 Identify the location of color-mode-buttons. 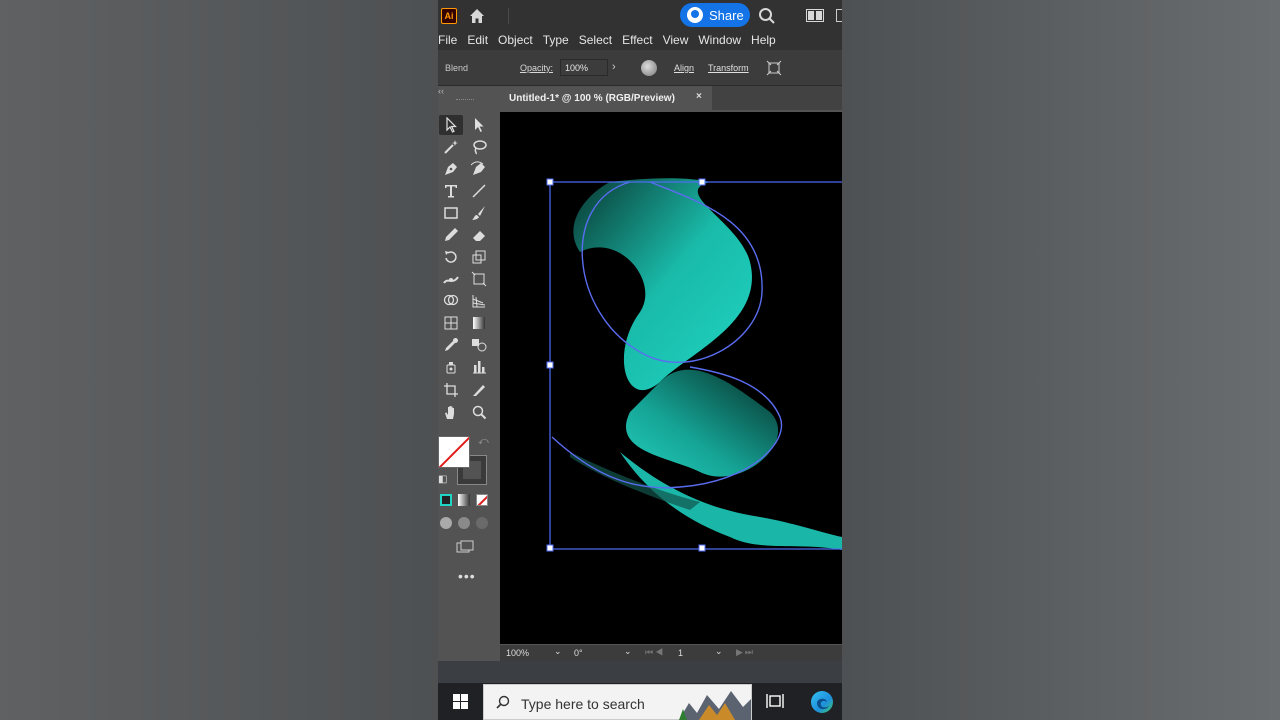
(464, 500).